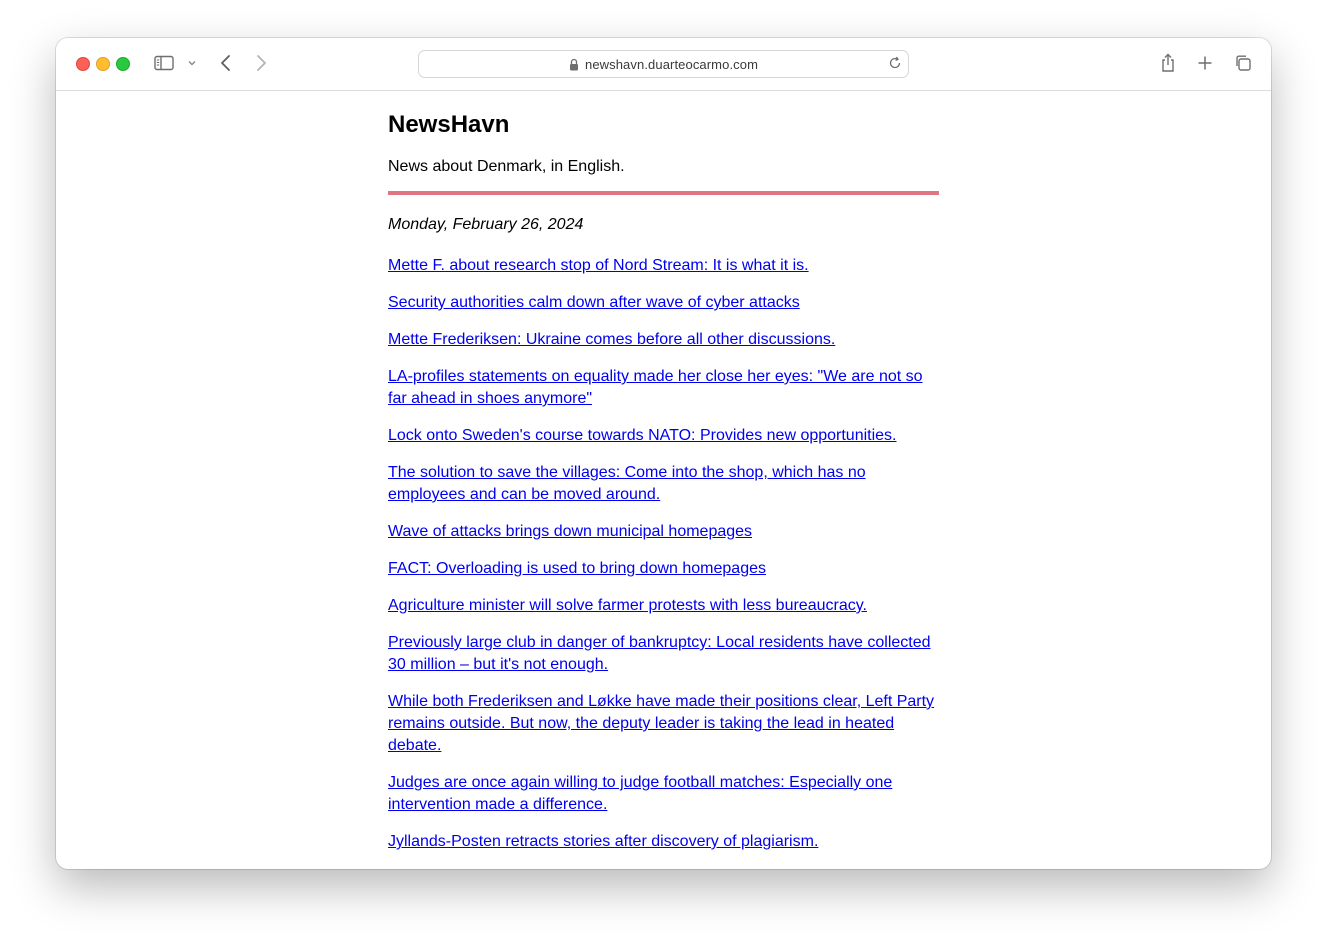 The height and width of the screenshot is (944, 1327). I want to click on browser-toolbar: newshavn.duarteocarmo.com, so click(663, 64).